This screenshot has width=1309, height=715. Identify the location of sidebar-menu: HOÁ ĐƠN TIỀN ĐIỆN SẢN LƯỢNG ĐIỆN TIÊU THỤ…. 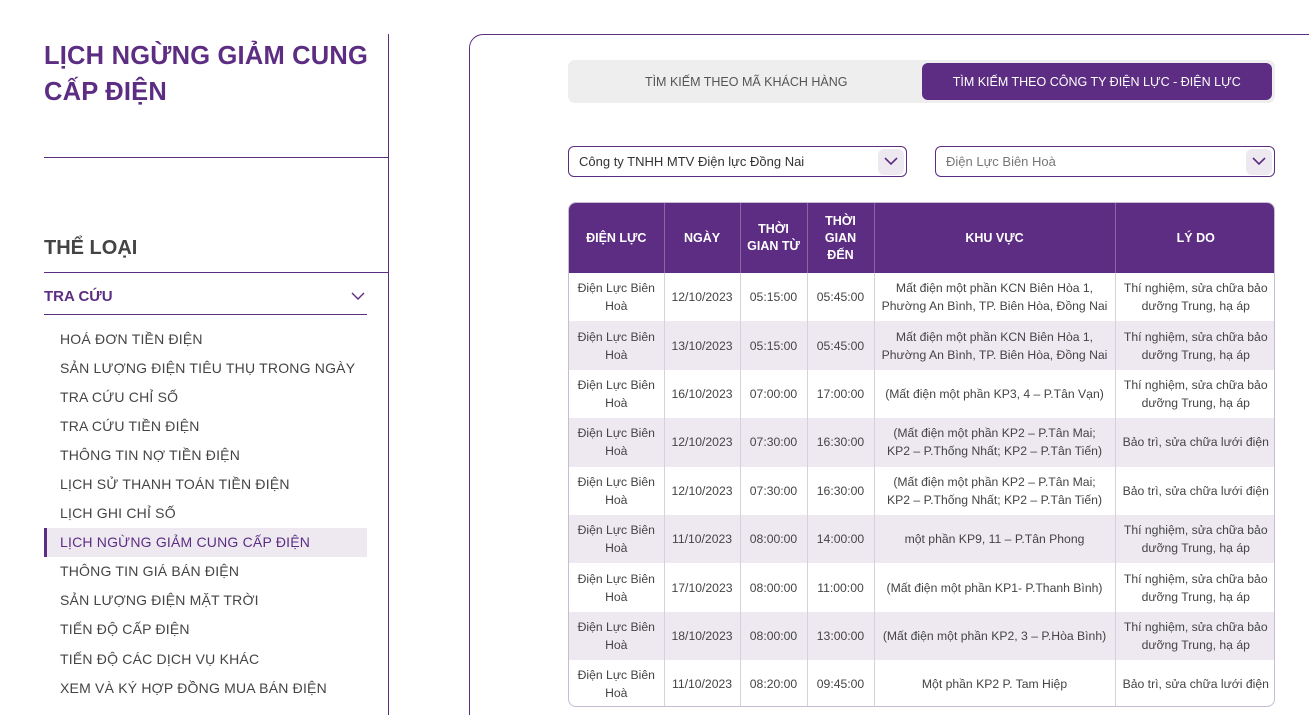
(205, 513).